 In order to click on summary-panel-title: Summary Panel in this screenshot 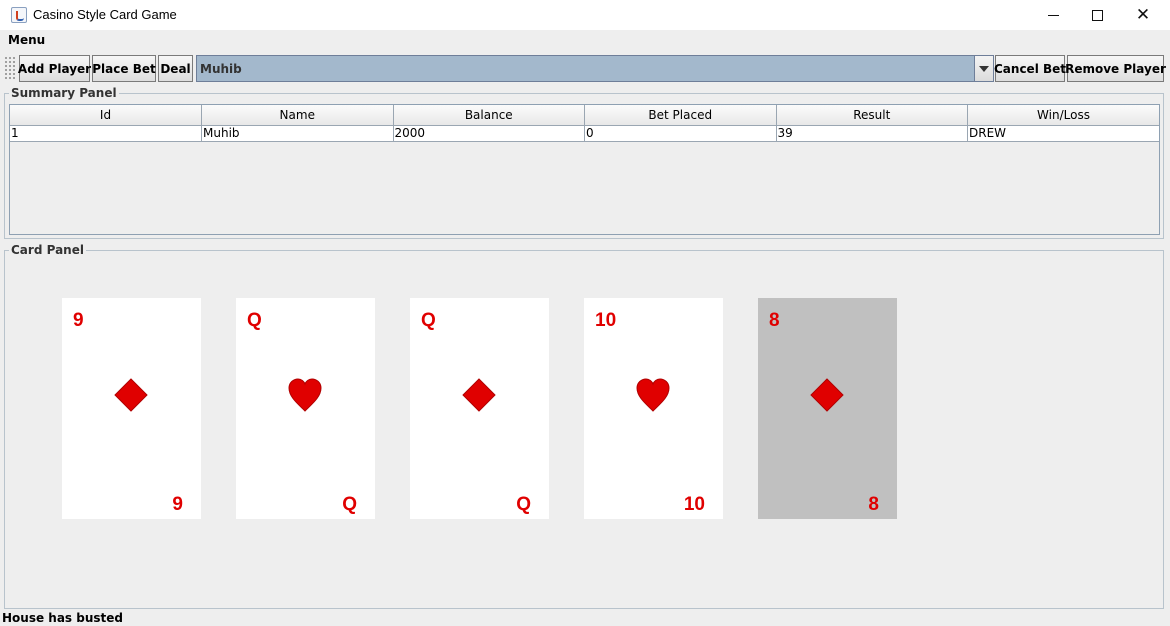, I will do `click(64, 93)`.